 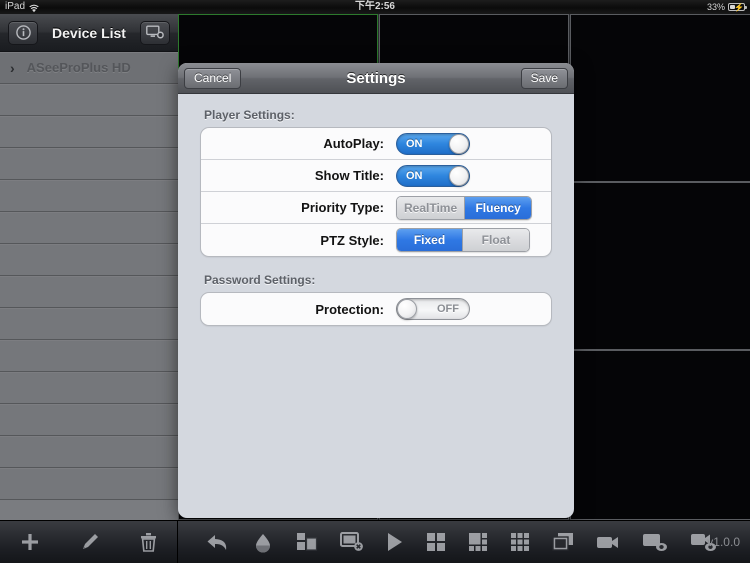 I want to click on segment-option: Fixed, so click(x=430, y=240).